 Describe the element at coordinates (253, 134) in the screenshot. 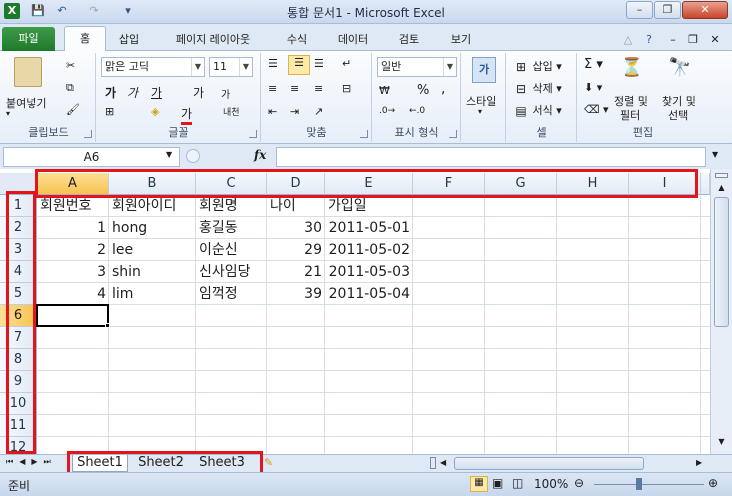

I see `font-launcher-icon` at that location.